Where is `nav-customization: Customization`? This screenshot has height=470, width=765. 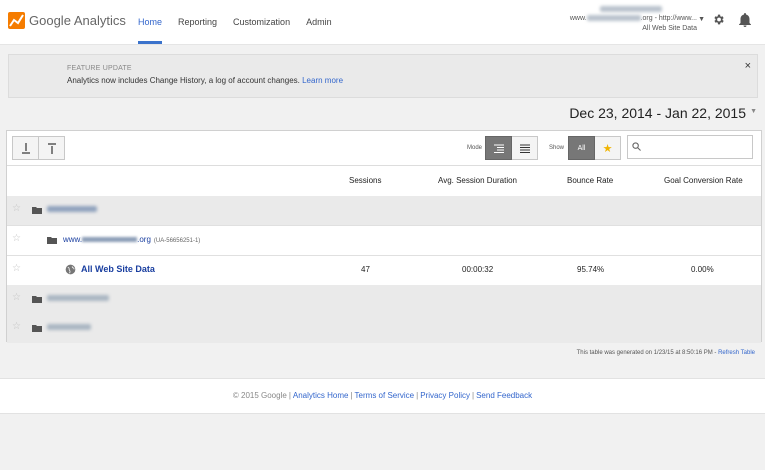 nav-customization: Customization is located at coordinates (261, 22).